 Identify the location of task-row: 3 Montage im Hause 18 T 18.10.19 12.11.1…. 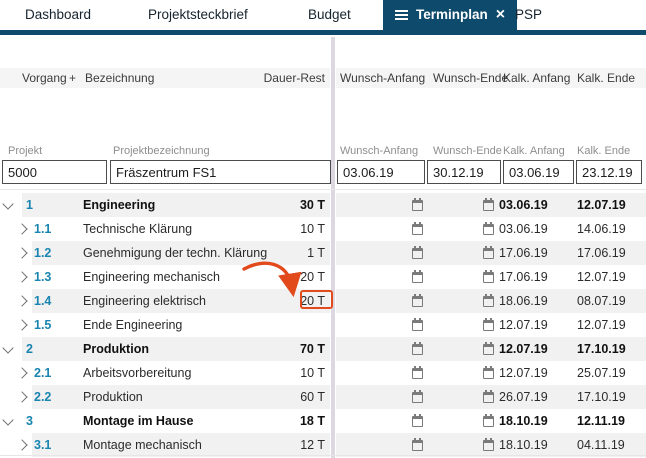
(323, 421).